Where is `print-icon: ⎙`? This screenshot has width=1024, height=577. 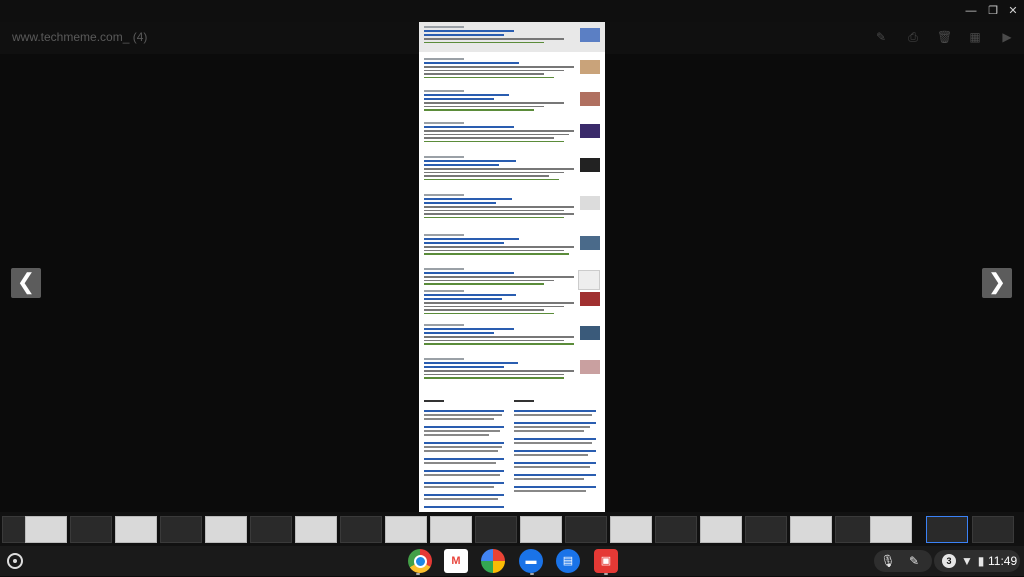
print-icon: ⎙ is located at coordinates (913, 37).